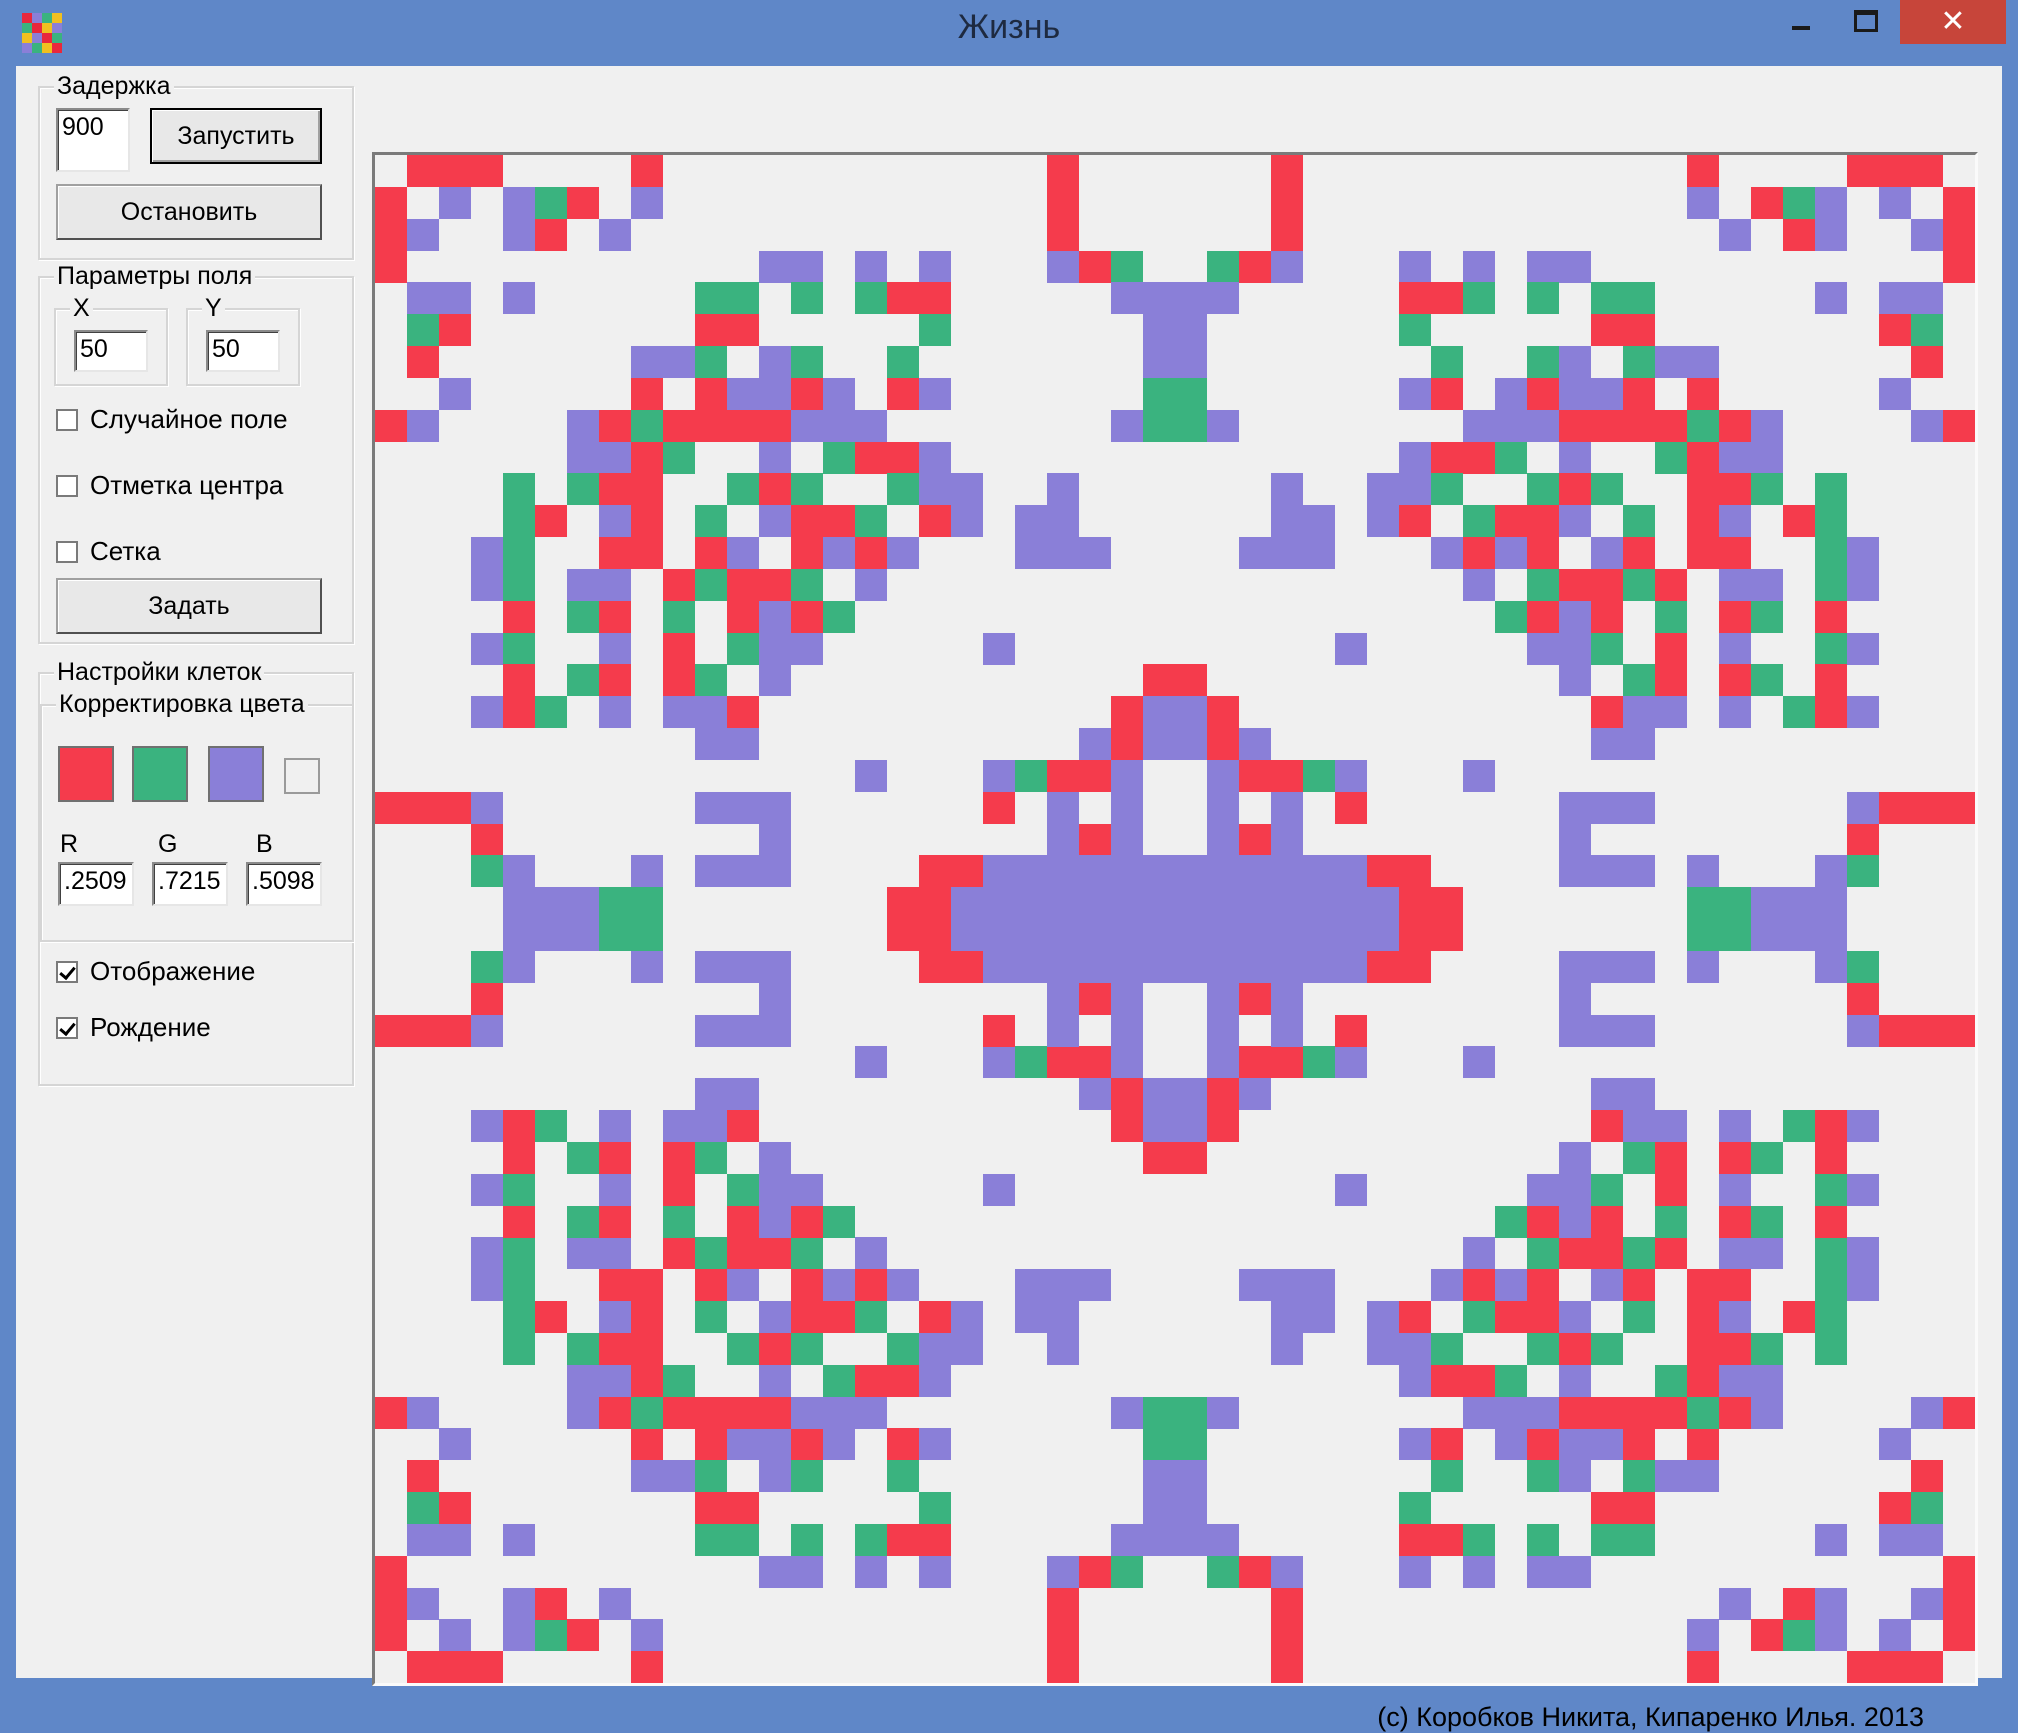  What do you see at coordinates (169, 485) in the screenshot?
I see `center-mark-checkbox: Отметка центра` at bounding box center [169, 485].